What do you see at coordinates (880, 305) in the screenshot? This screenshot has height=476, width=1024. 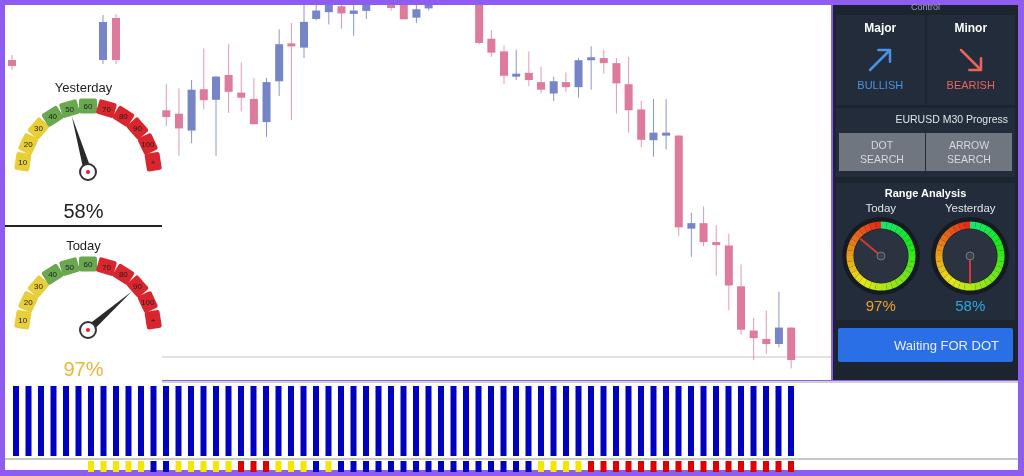 I see `gauge-reading: 97%` at bounding box center [880, 305].